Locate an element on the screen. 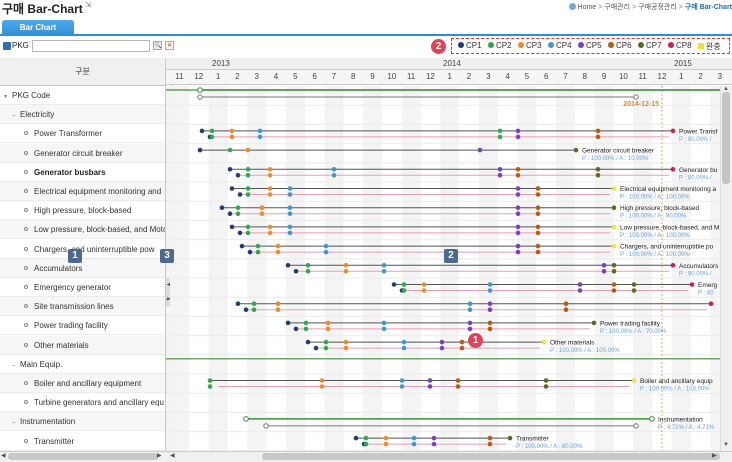  expand-icon: ▾ is located at coordinates (8, 96).